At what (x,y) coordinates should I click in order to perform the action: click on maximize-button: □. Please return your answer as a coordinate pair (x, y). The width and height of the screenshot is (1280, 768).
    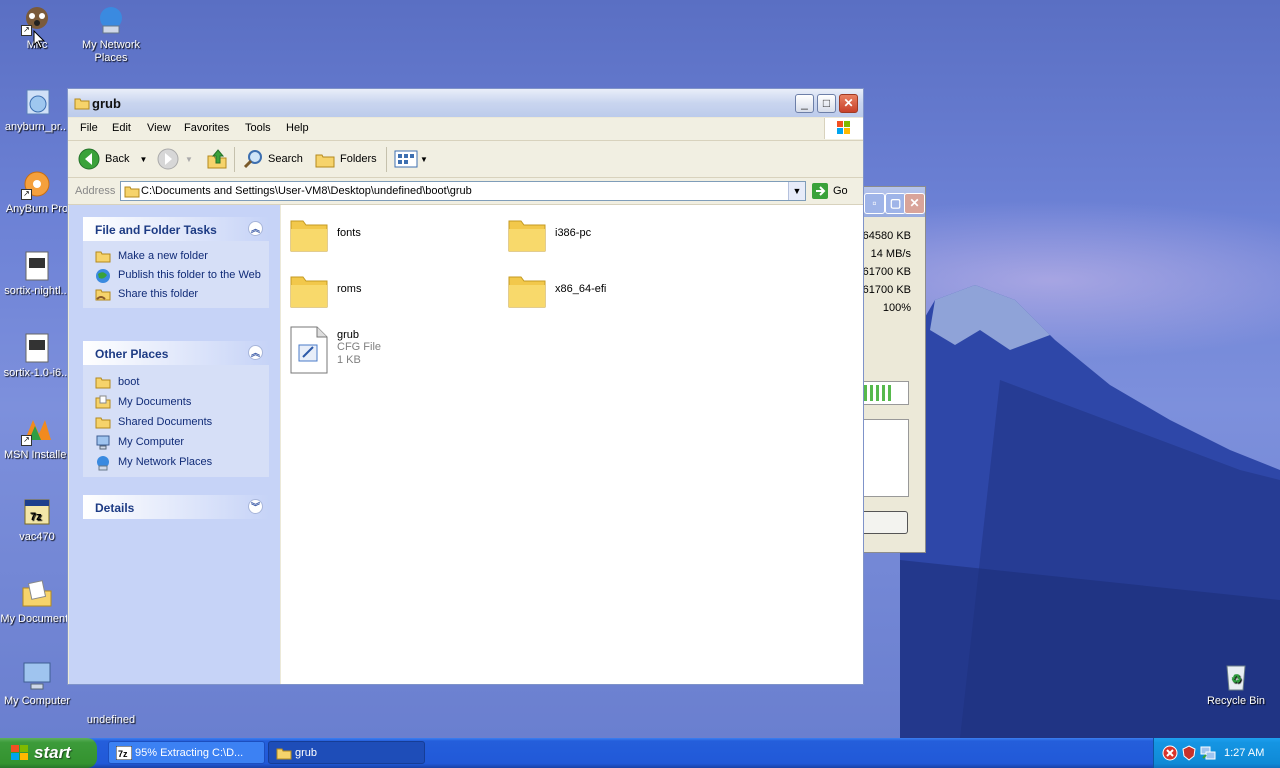
    Looking at the image, I should click on (826, 103).